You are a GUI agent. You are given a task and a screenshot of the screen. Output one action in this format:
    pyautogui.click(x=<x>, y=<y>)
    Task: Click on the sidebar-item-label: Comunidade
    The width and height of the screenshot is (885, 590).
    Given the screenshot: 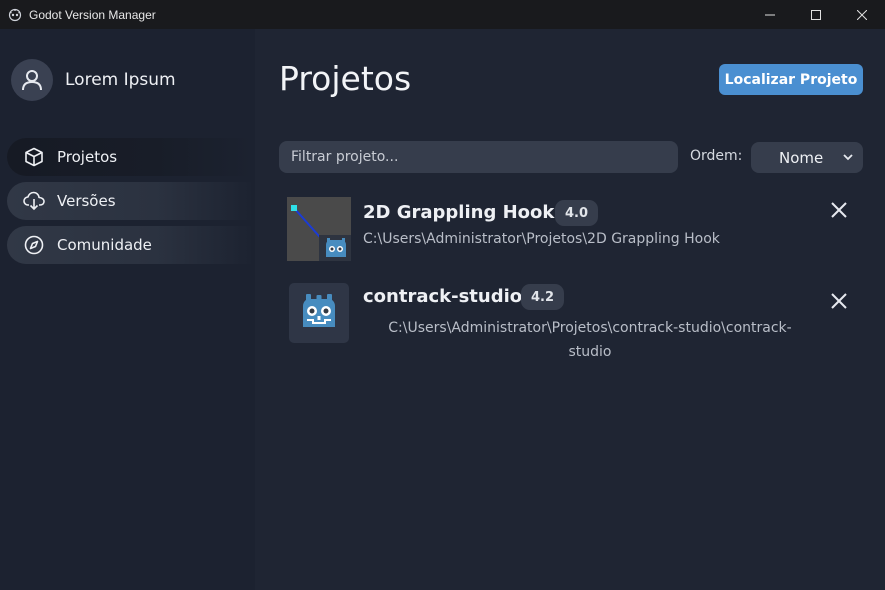 What is the action you would take?
    pyautogui.click(x=104, y=245)
    